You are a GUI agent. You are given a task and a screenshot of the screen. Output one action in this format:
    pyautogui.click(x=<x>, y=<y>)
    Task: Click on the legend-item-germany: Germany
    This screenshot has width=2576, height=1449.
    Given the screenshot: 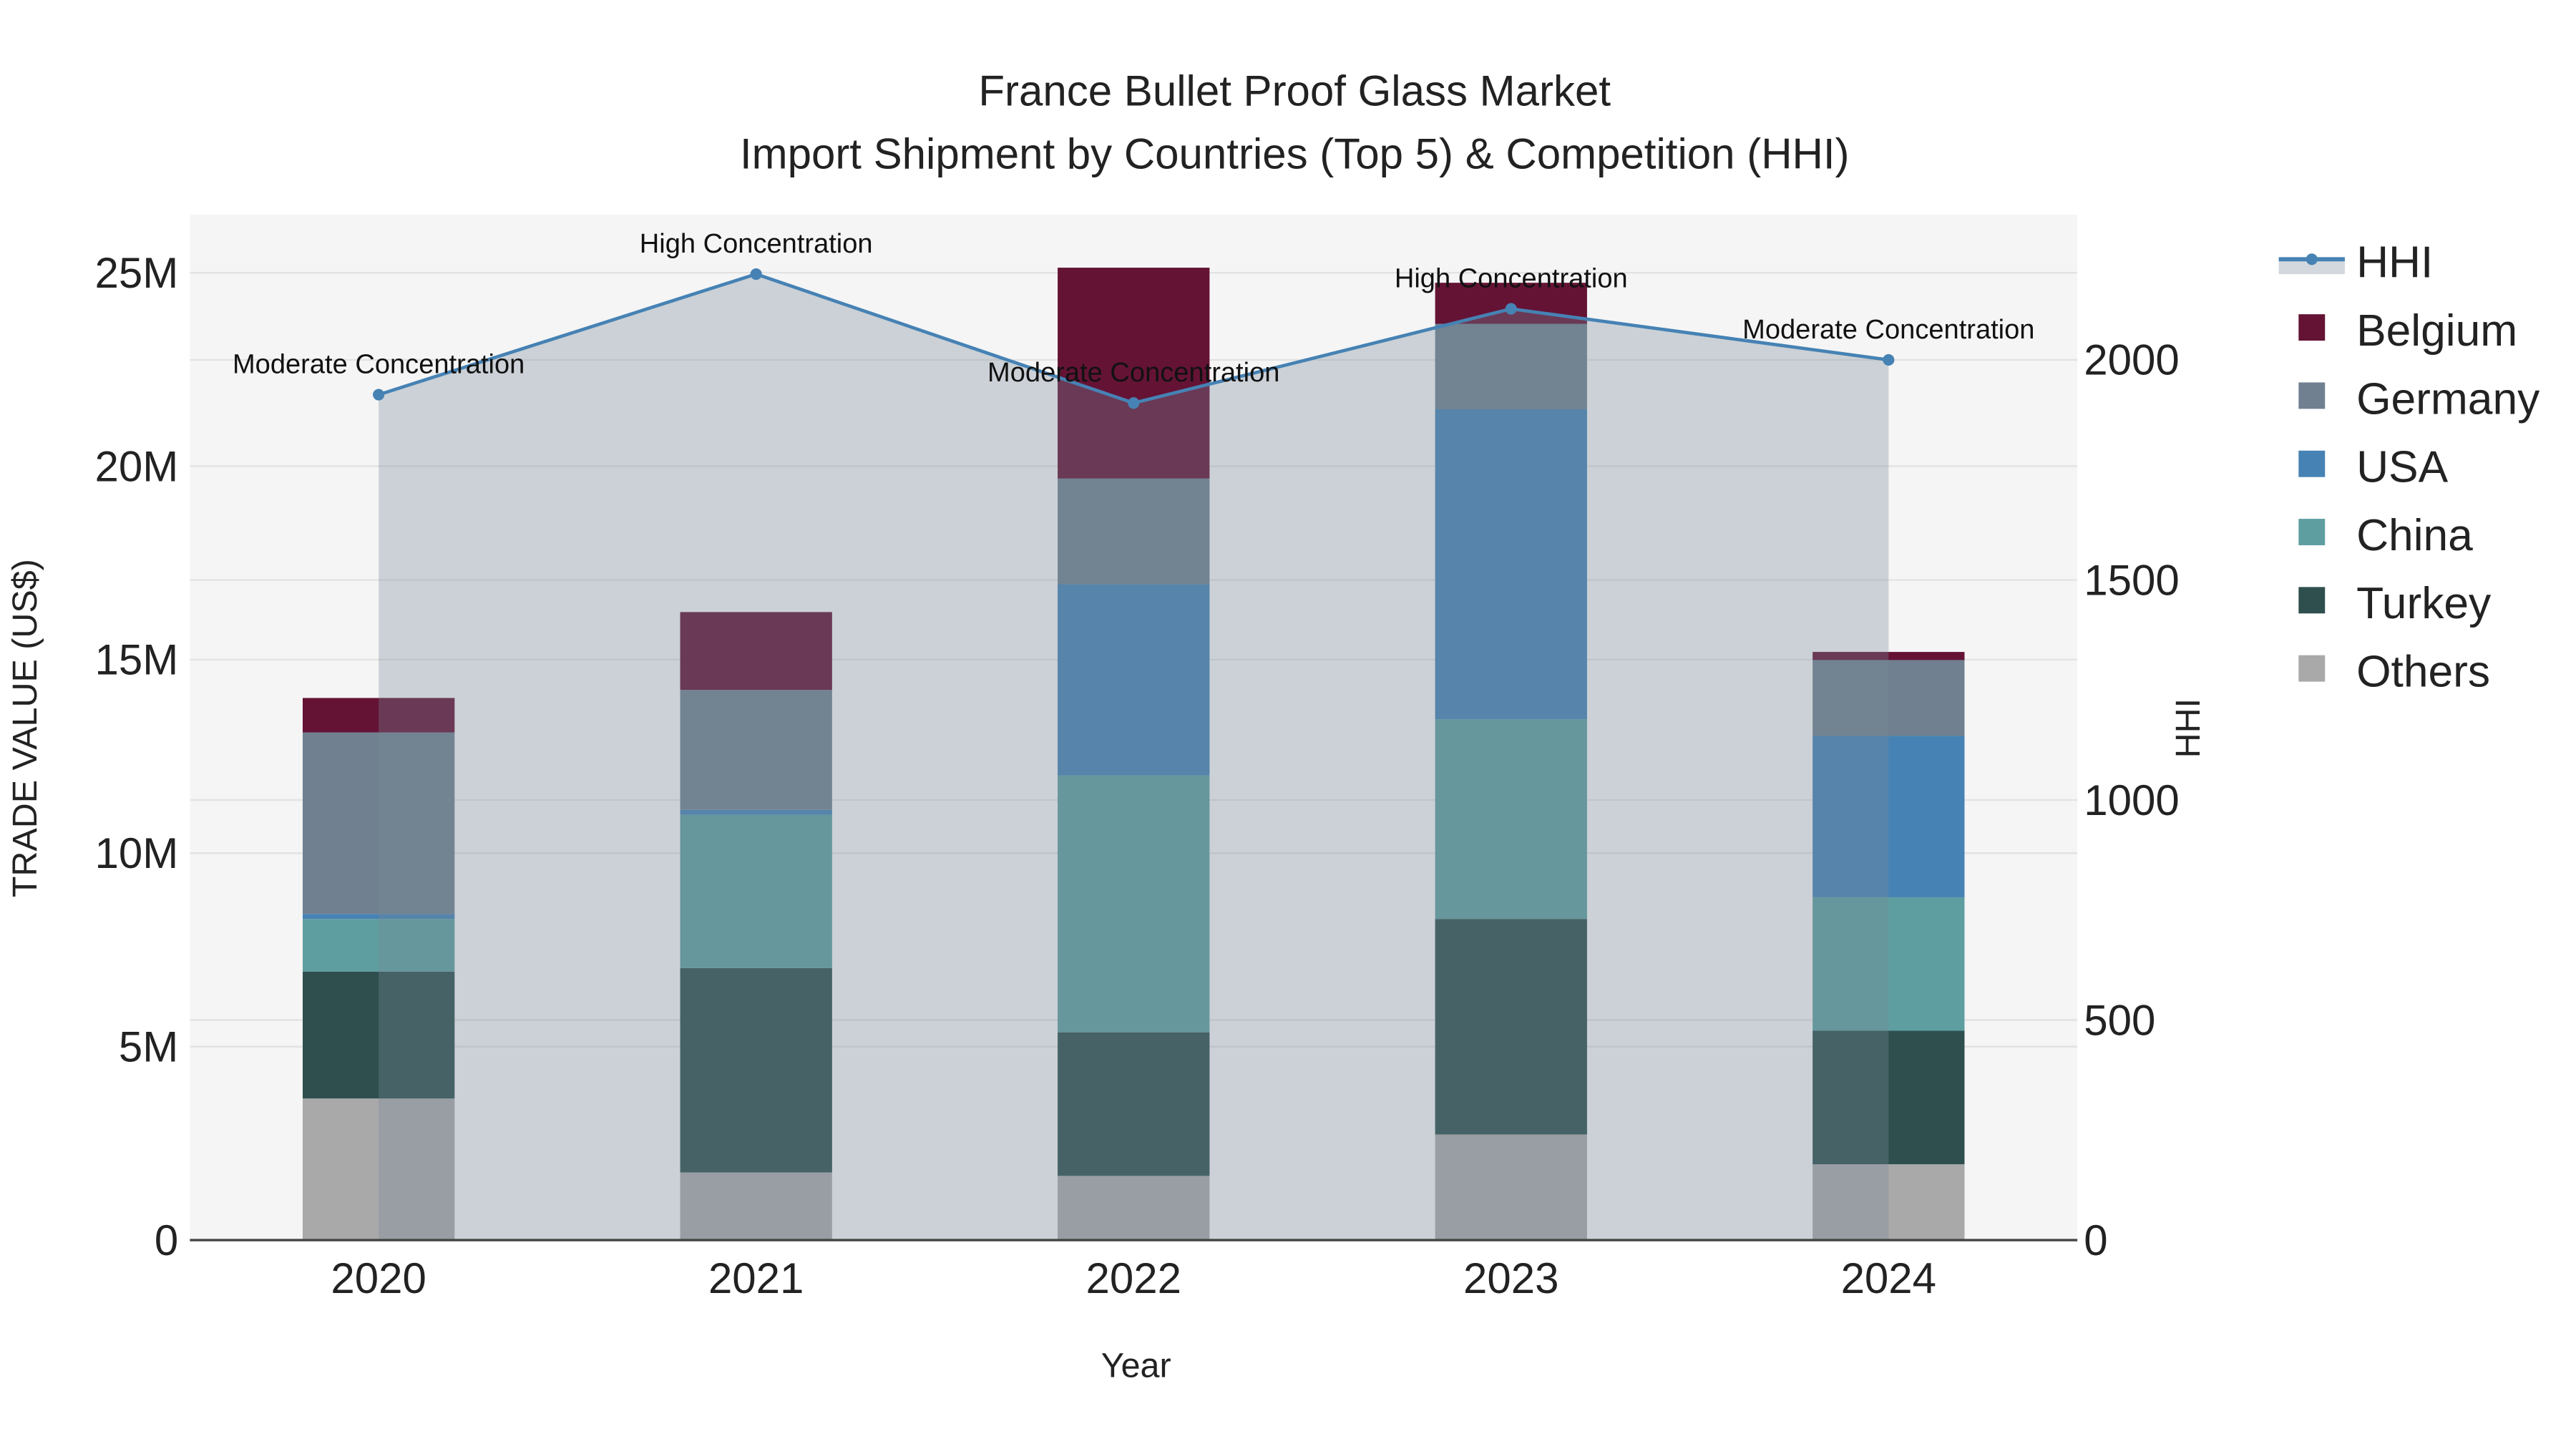 What is the action you would take?
    pyautogui.click(x=2448, y=399)
    